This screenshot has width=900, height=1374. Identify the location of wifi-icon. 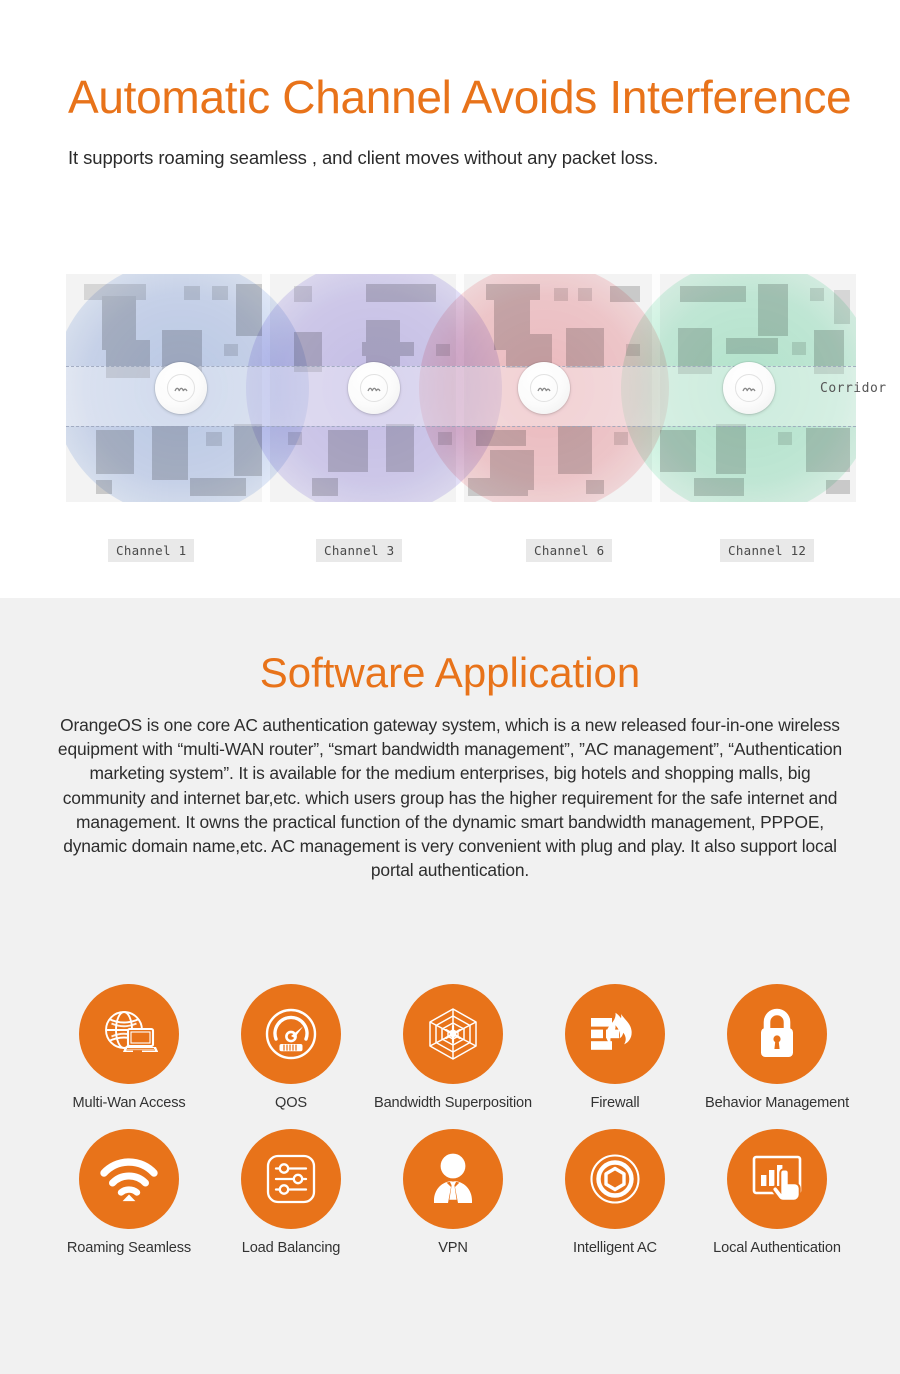
(129, 1180).